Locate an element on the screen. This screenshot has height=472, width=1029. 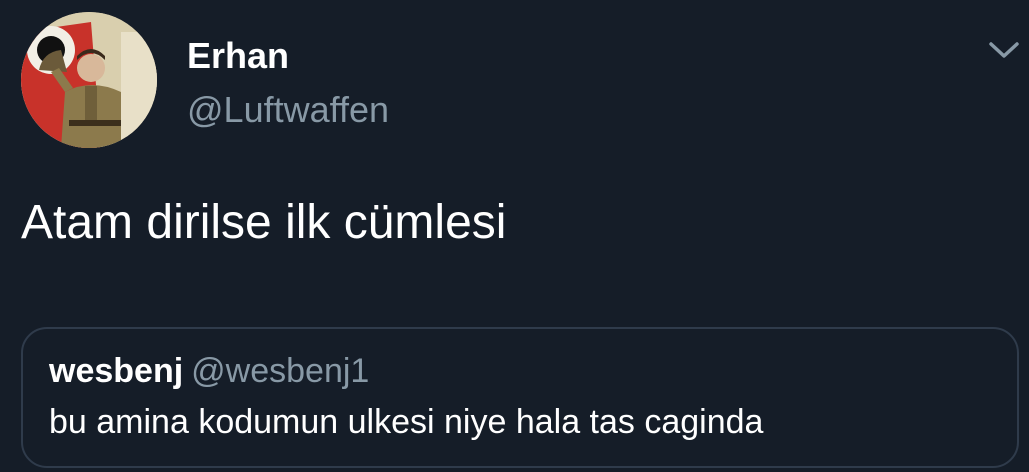
quoted-author-name: wesbenj is located at coordinates (116, 371).